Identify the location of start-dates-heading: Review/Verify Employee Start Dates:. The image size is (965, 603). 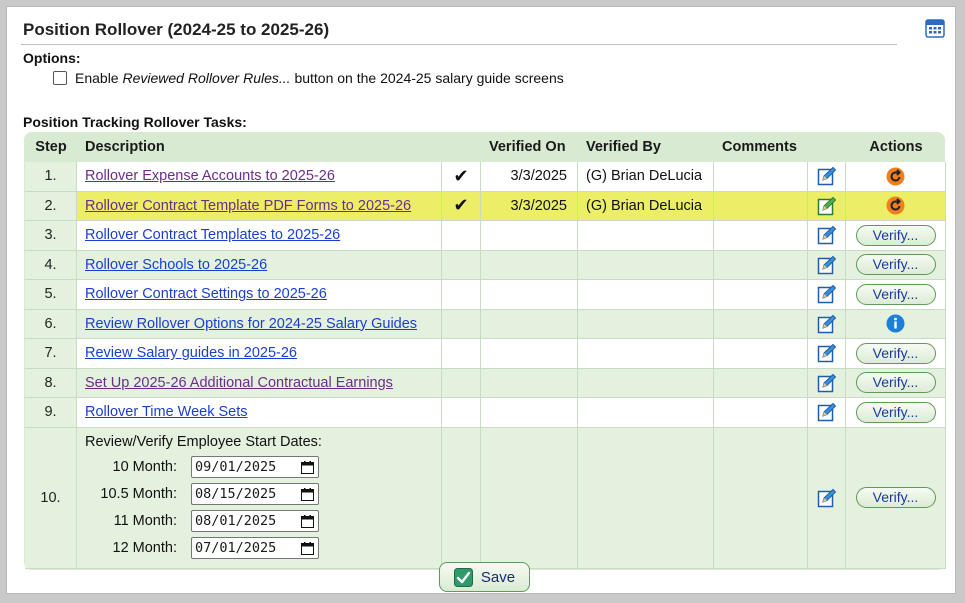
(203, 441).